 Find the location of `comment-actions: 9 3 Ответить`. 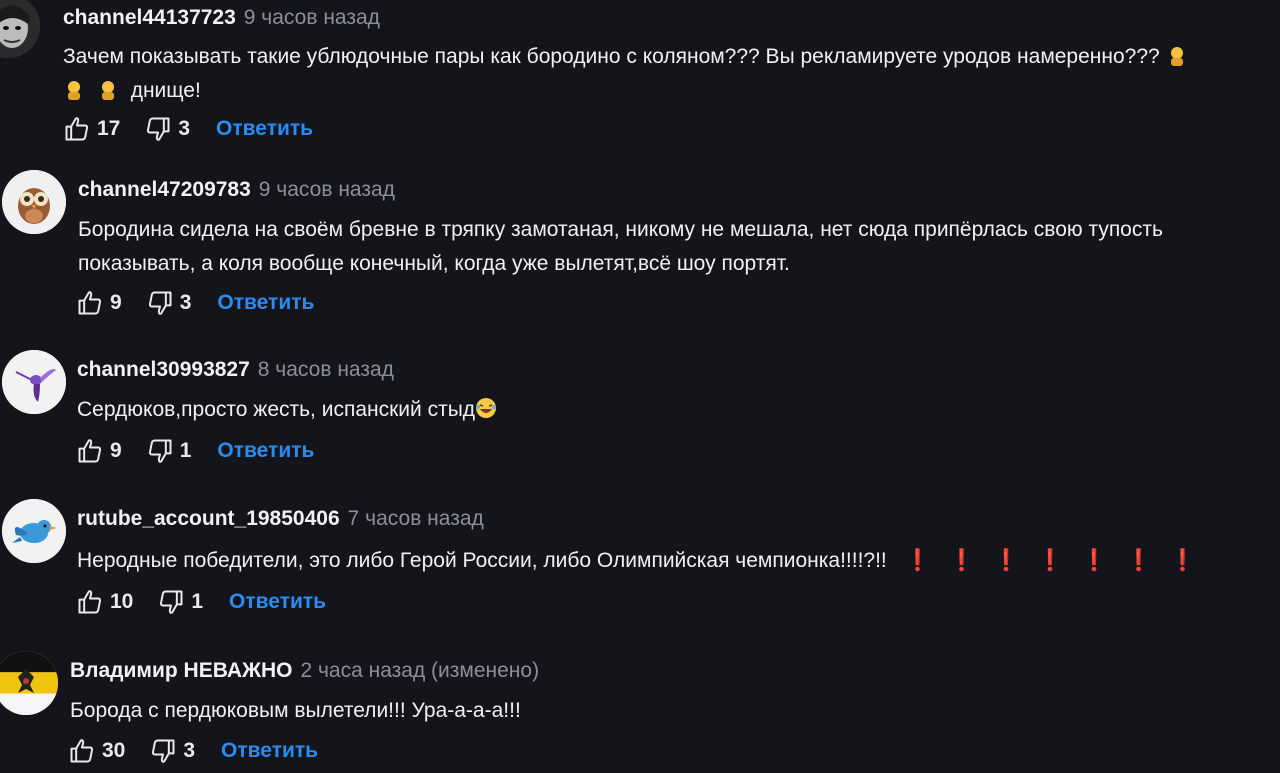

comment-actions: 9 3 Ответить is located at coordinates (195, 303).